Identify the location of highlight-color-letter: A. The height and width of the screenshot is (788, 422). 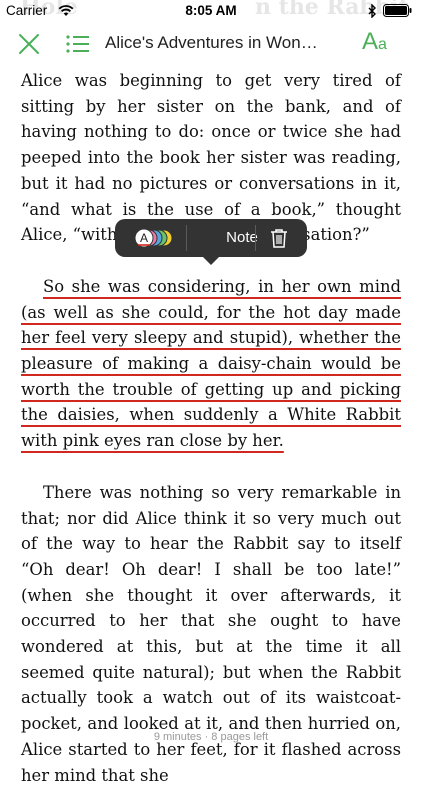
(144, 238).